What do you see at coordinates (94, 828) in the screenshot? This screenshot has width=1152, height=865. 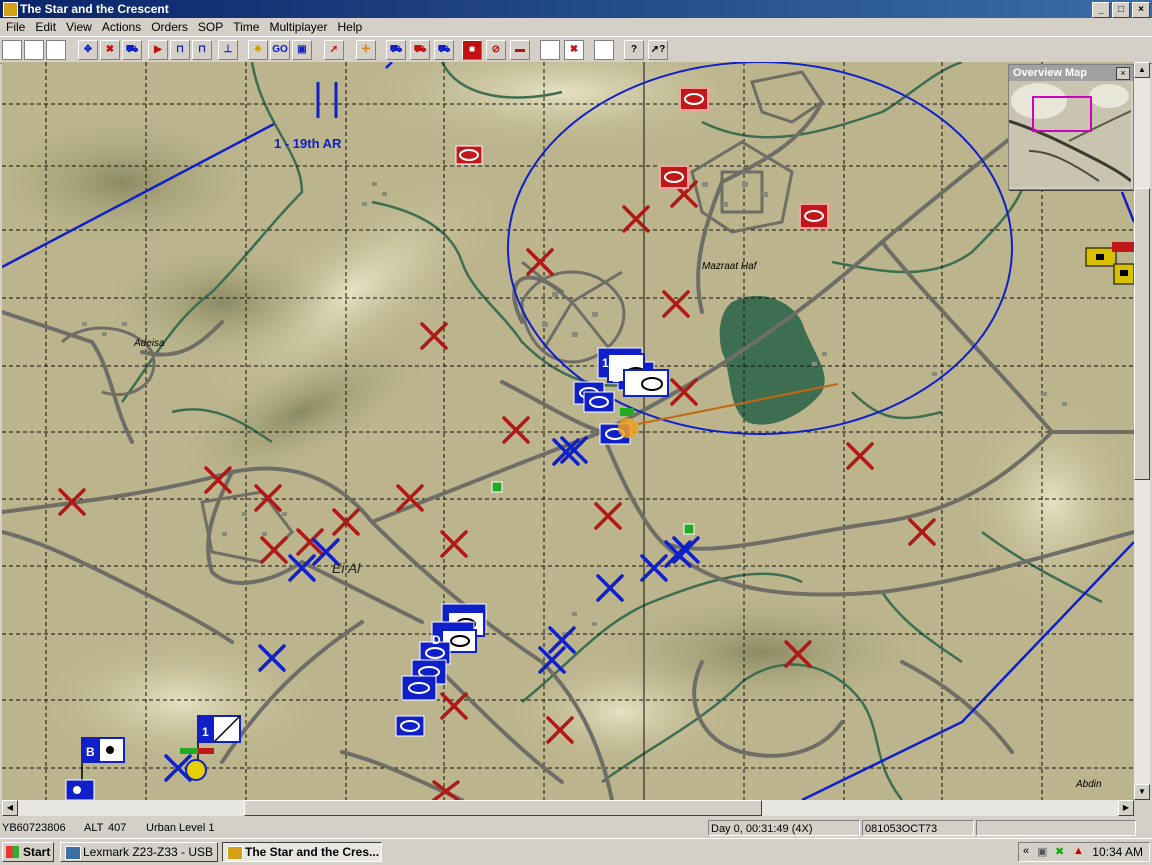 I see `altitude-label: ALT` at bounding box center [94, 828].